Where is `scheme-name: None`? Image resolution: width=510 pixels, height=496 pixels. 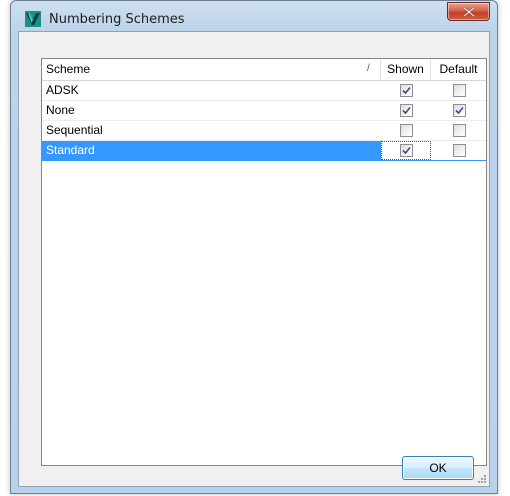 scheme-name: None is located at coordinates (60, 110).